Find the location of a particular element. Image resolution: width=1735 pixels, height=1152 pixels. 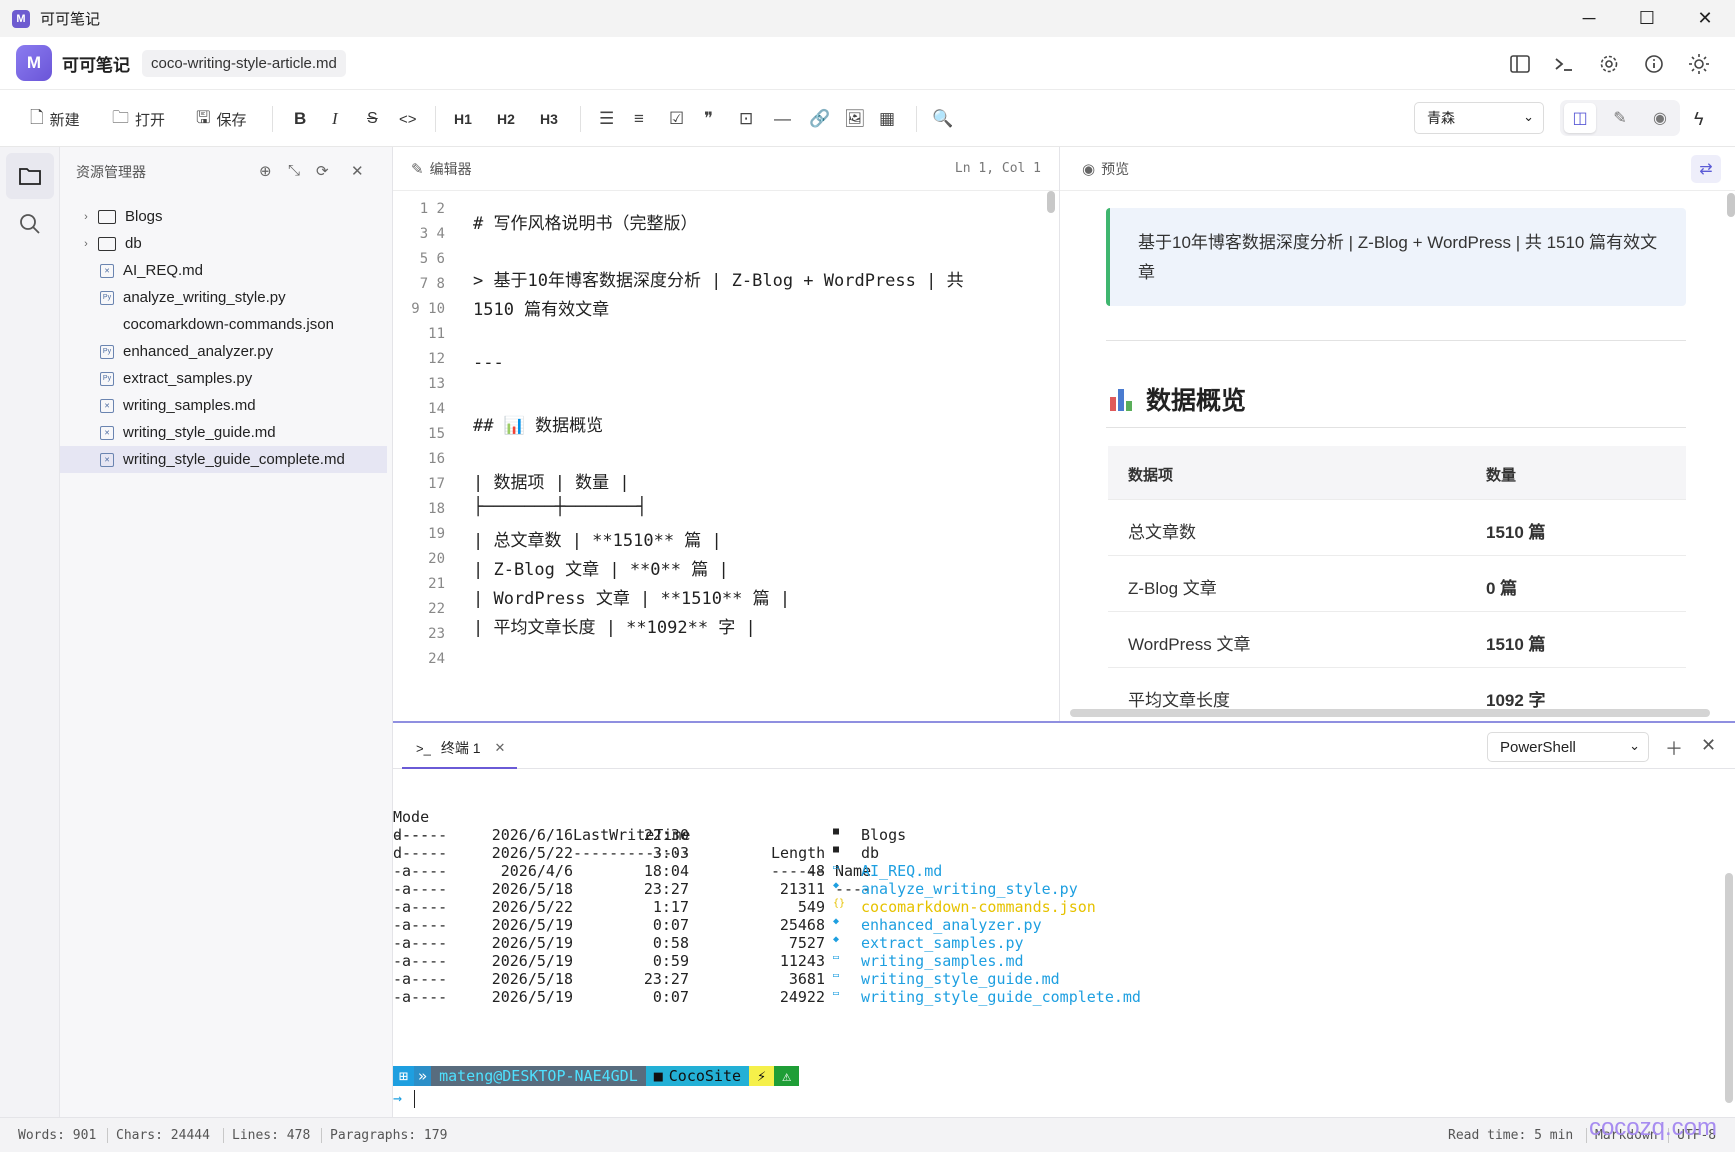

terminal-input-line: → is located at coordinates (404, 1098).